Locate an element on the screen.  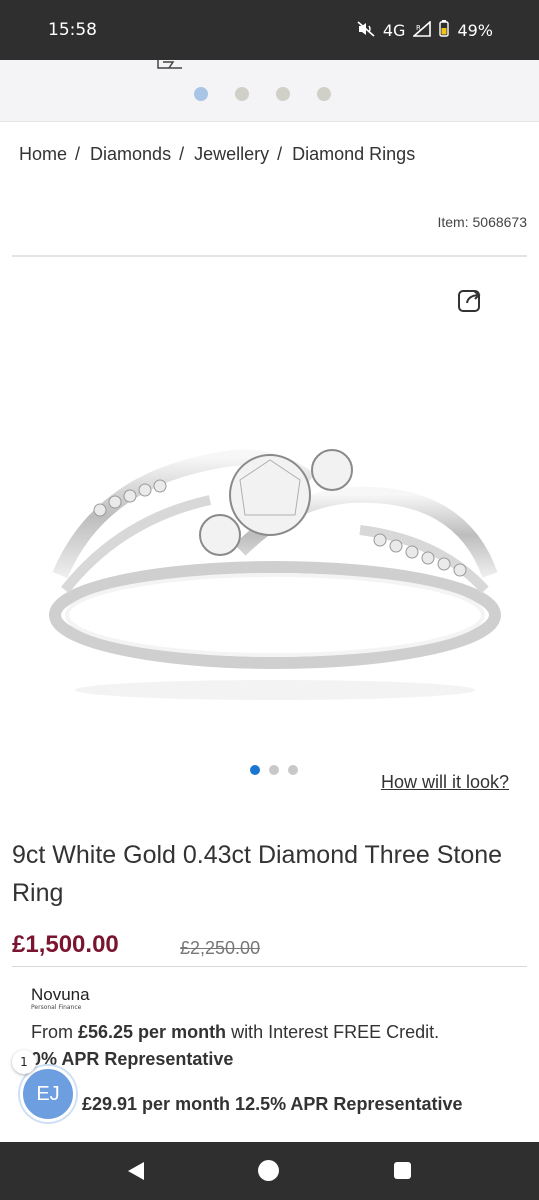
novuna-name: Novuna is located at coordinates (60, 994).